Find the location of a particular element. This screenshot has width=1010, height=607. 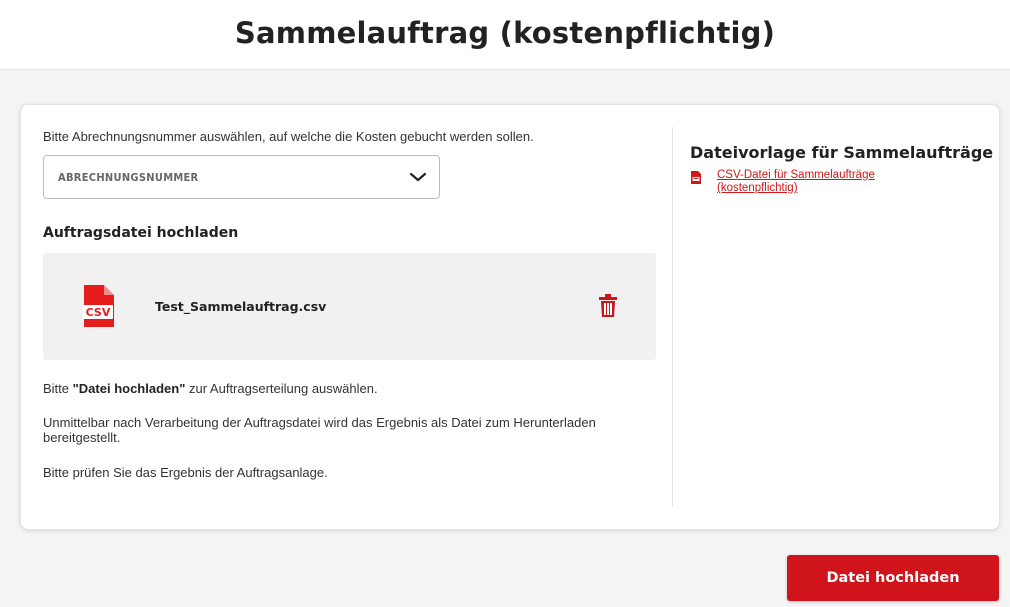

template-heading: Dateivorlage für Sammelaufträge is located at coordinates (842, 152).